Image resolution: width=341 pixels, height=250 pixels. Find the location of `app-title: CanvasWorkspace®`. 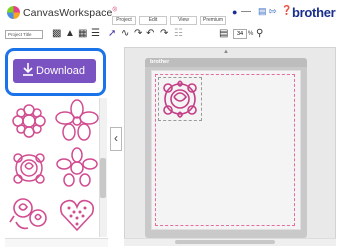

app-title: CanvasWorkspace® is located at coordinates (70, 13).